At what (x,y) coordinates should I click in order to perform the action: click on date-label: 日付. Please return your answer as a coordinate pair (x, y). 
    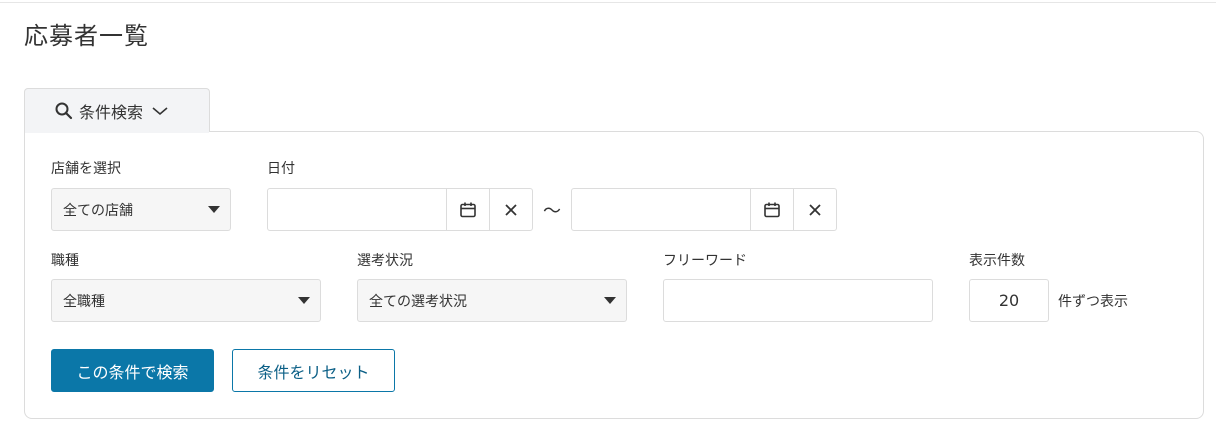
    Looking at the image, I should click on (281, 169).